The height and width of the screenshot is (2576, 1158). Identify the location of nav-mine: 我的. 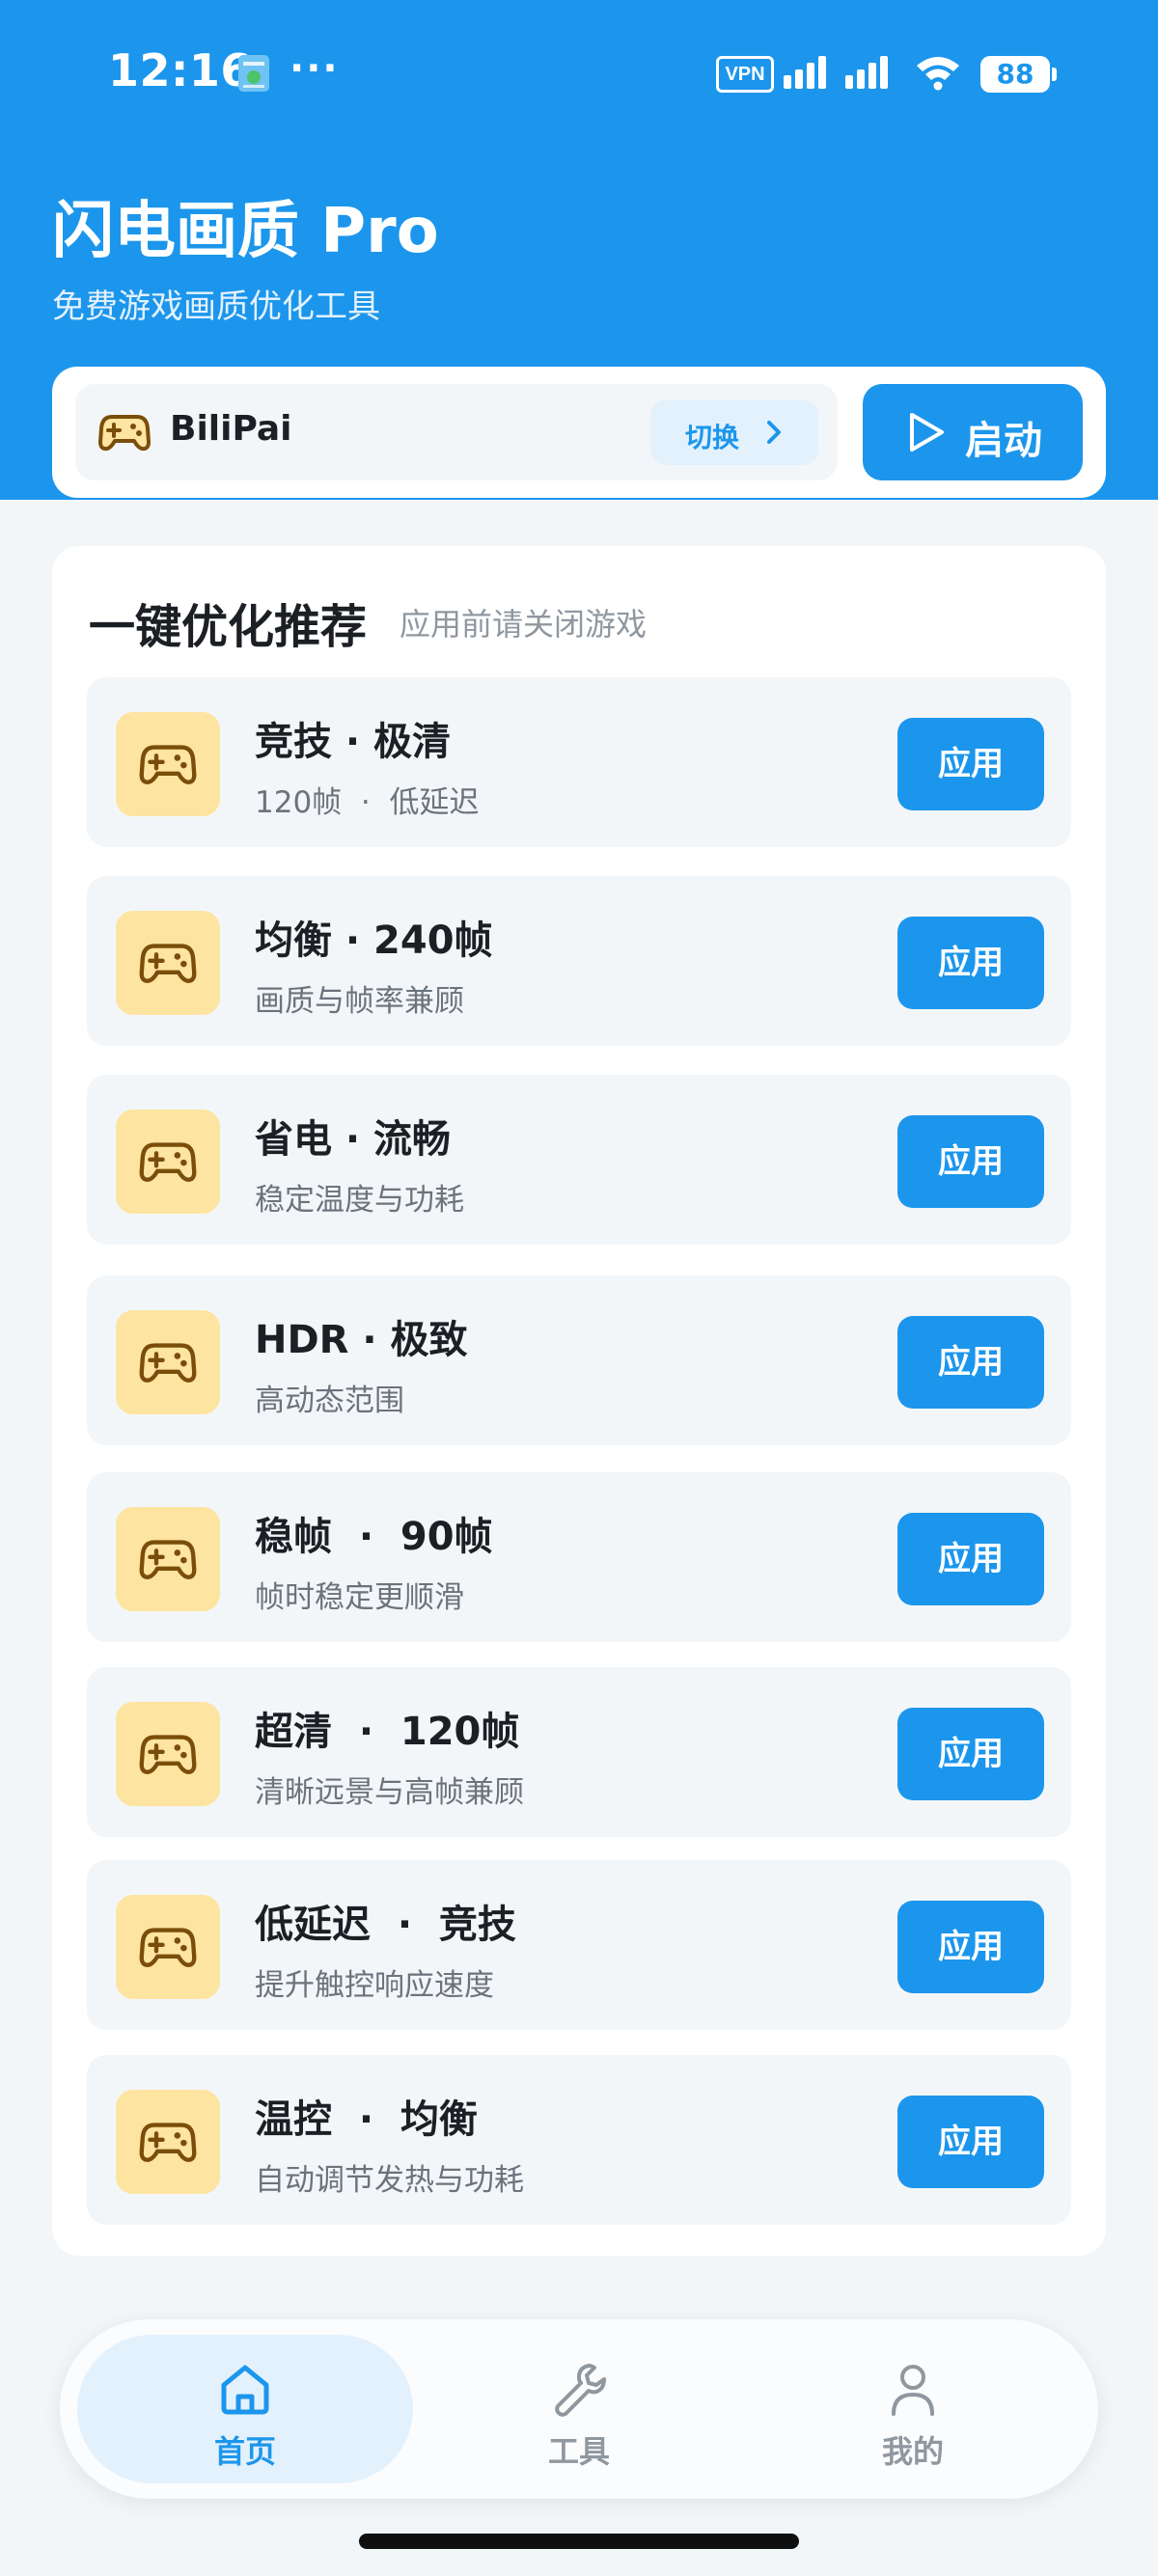
(913, 2409).